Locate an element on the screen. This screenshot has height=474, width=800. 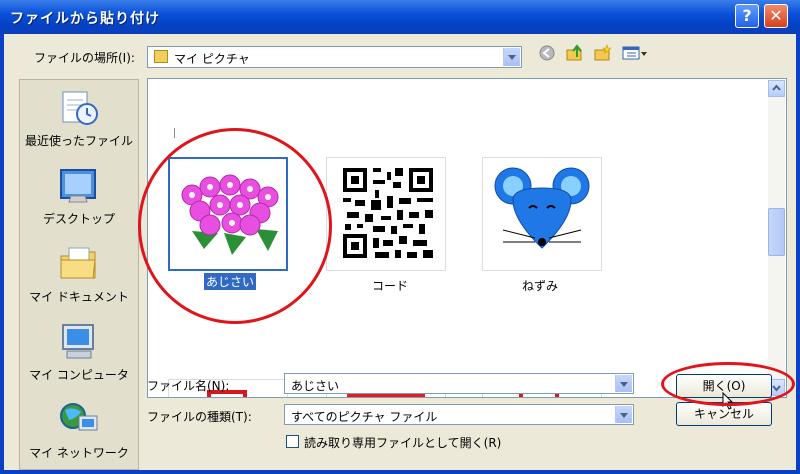
hydrangea-image is located at coordinates (230, 214).